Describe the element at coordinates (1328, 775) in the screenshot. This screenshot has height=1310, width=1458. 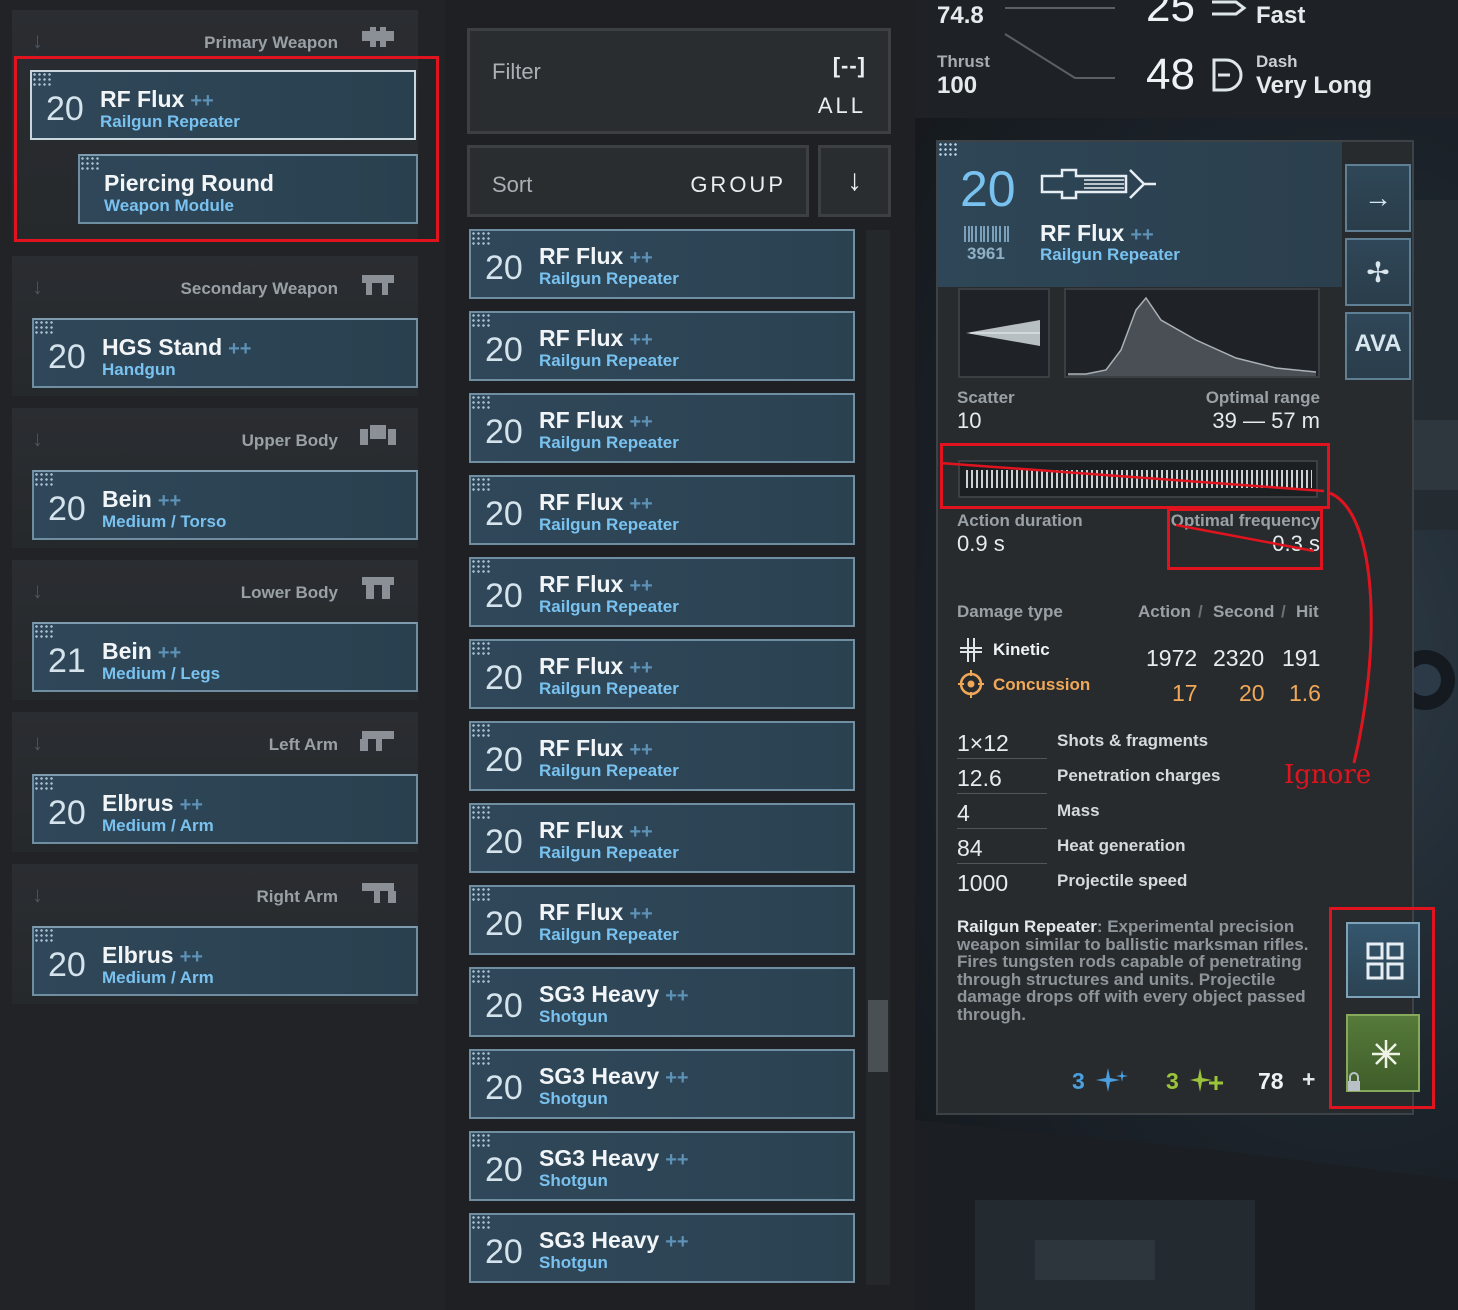
I see `annotation-ignore-label: Ignore` at that location.